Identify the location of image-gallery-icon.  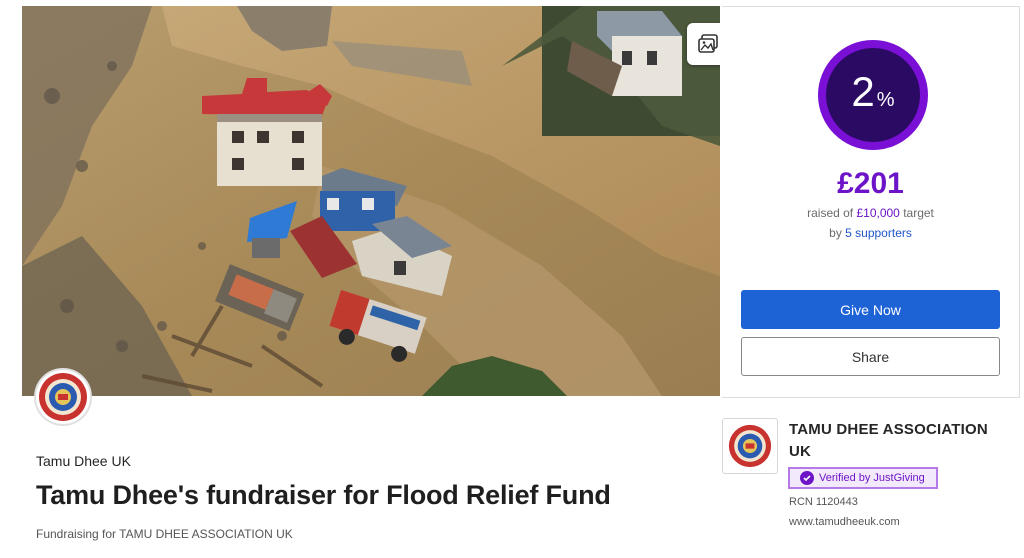
(708, 43).